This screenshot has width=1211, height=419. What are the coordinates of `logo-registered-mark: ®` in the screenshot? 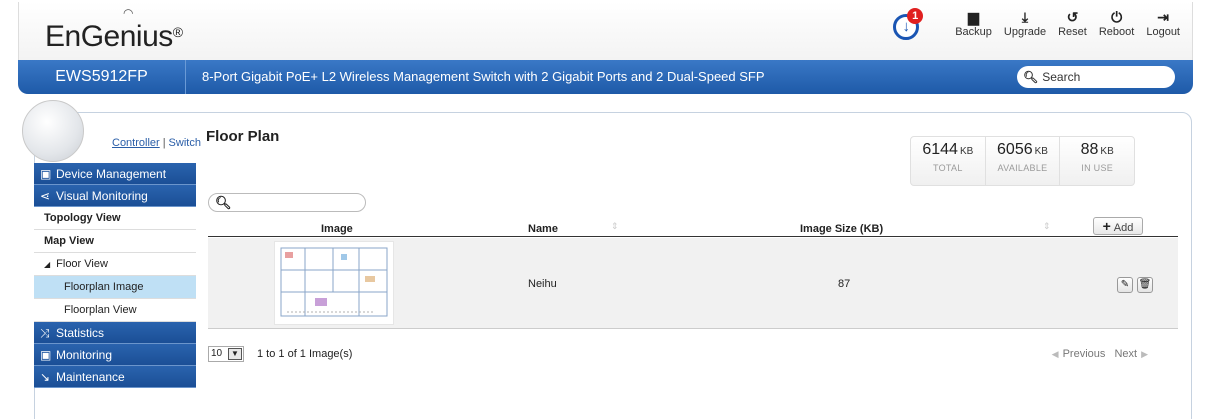 It's located at (177, 32).